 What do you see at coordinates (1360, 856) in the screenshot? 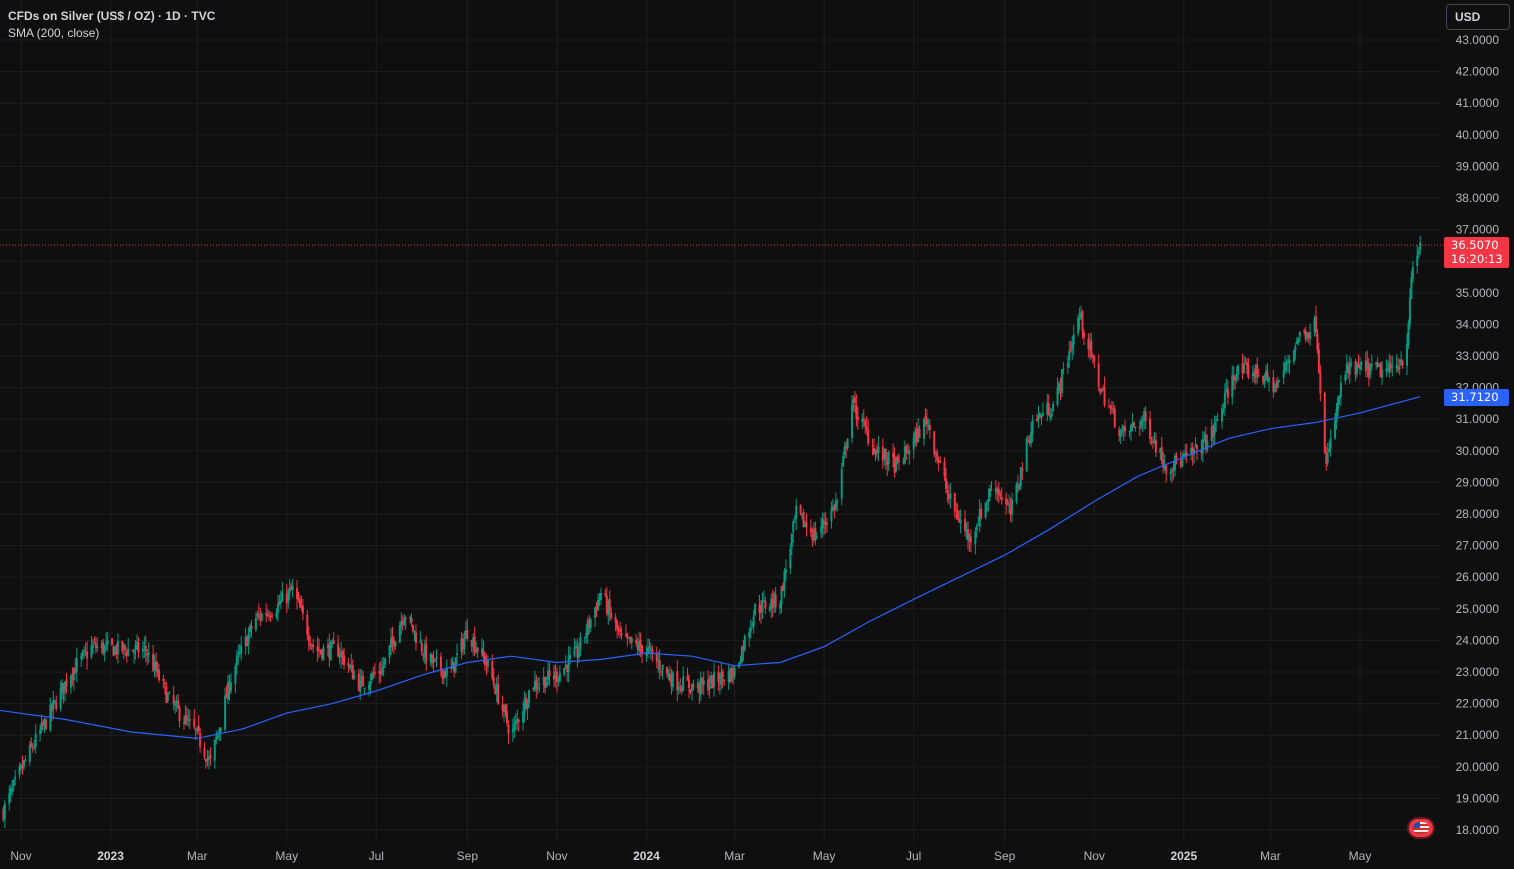
I see `x-tick-label: May` at bounding box center [1360, 856].